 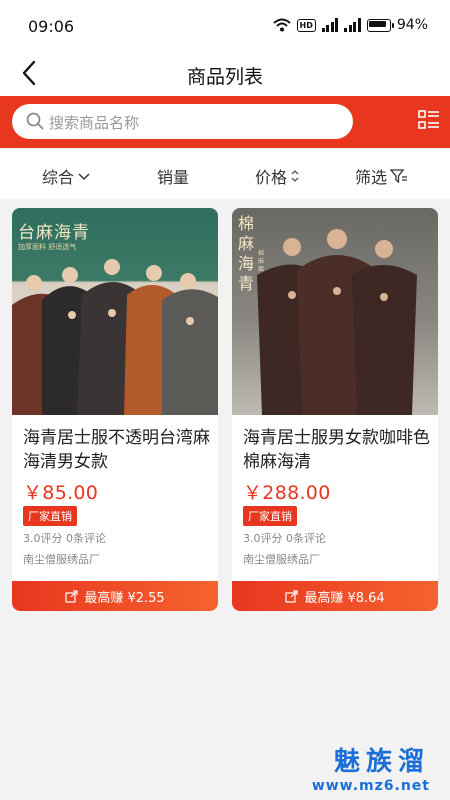 What do you see at coordinates (224, 77) in the screenshot?
I see `page-title: 商品列表` at bounding box center [224, 77].